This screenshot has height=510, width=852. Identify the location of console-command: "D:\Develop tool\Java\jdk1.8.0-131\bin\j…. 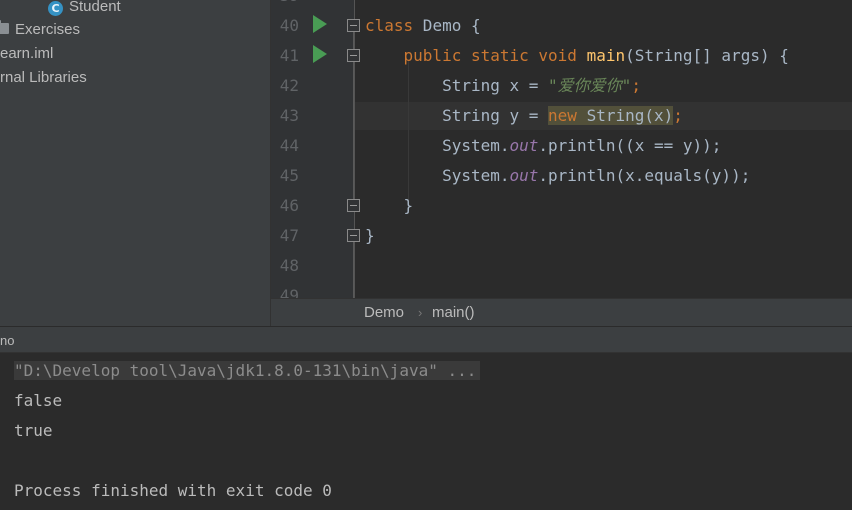
(247, 370).